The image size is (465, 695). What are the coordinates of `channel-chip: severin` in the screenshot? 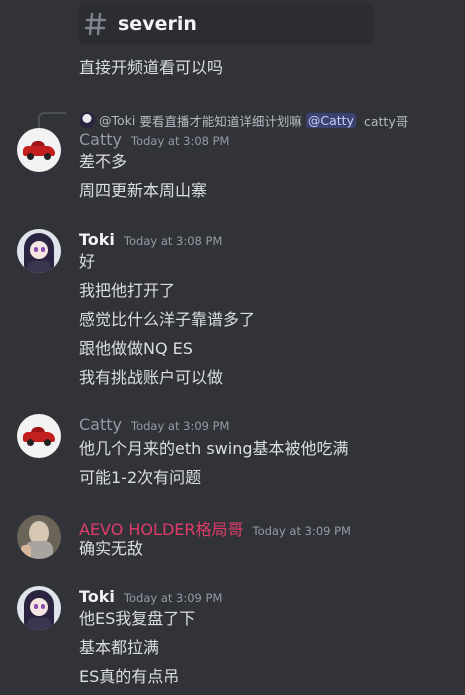 It's located at (226, 23).